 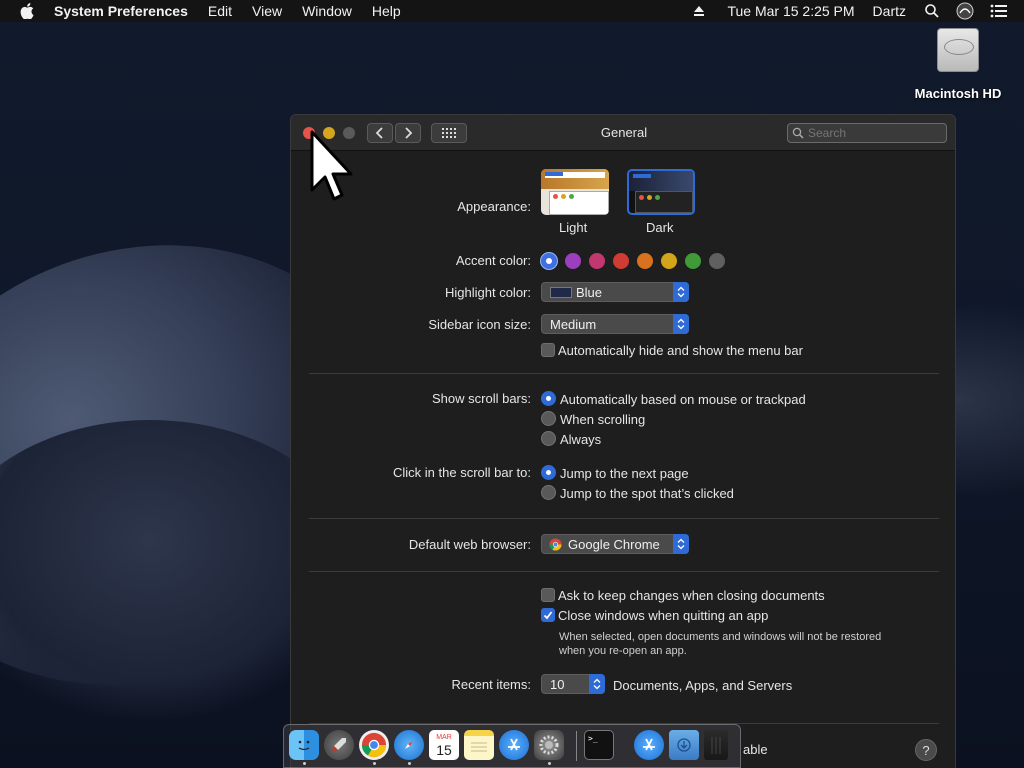 I want to click on finder-dock-icon, so click(x=304, y=745).